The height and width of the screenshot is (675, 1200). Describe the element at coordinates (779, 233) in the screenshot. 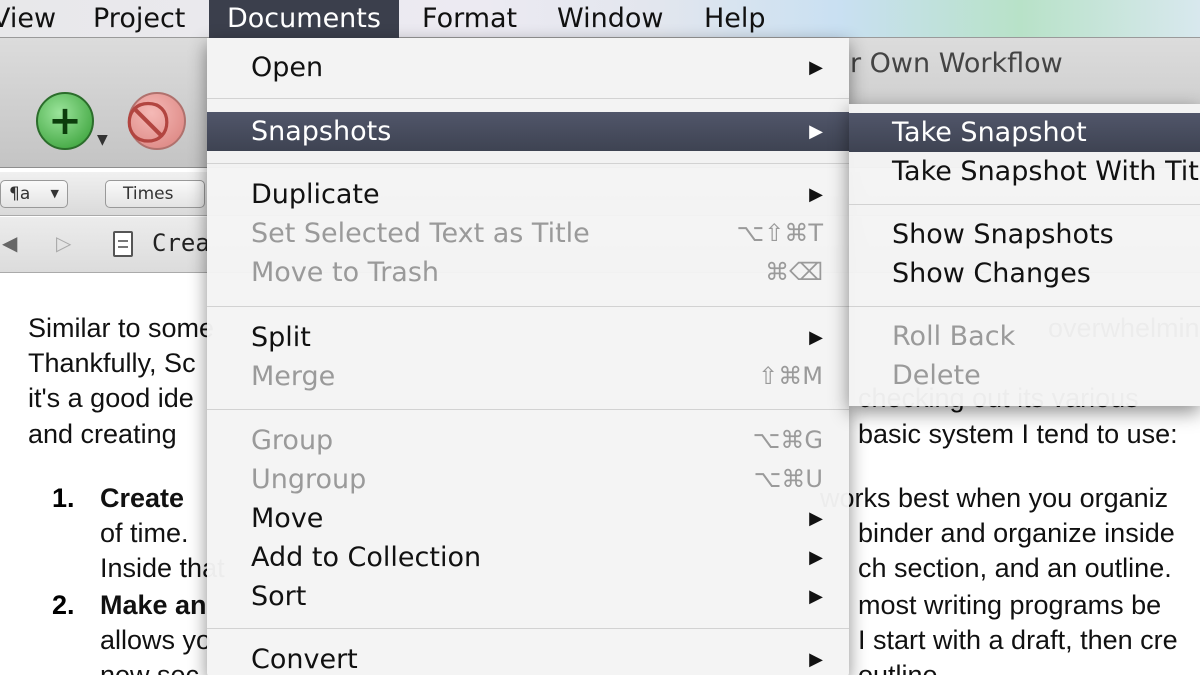

I see `menu-shortcut: ⌥⇧⌘T` at that location.